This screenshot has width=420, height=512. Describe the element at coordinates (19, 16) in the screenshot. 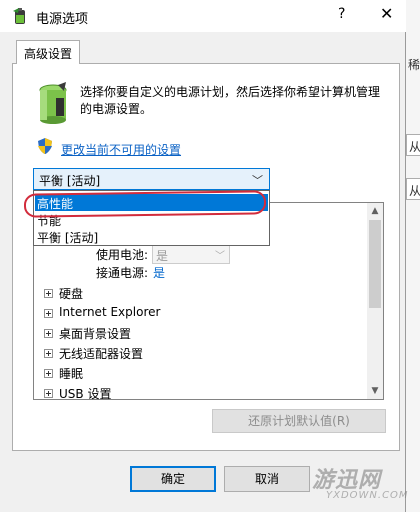

I see `power-battery-icon` at that location.